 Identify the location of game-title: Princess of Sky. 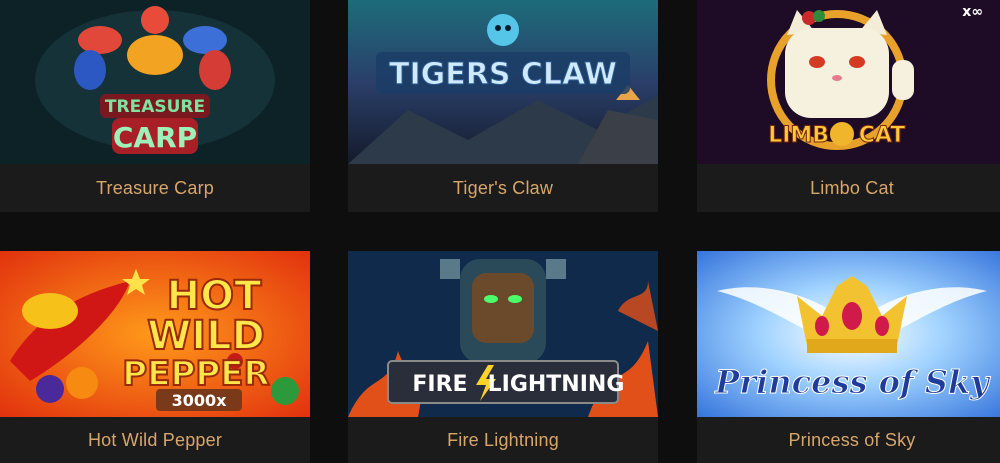
(848, 440).